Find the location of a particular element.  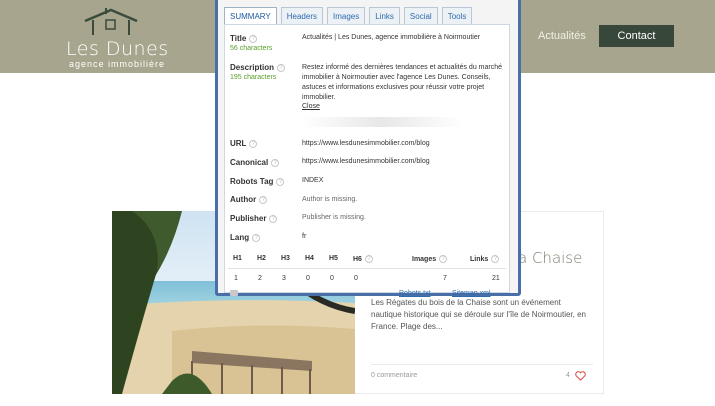

like-count: 4 is located at coordinates (568, 375).